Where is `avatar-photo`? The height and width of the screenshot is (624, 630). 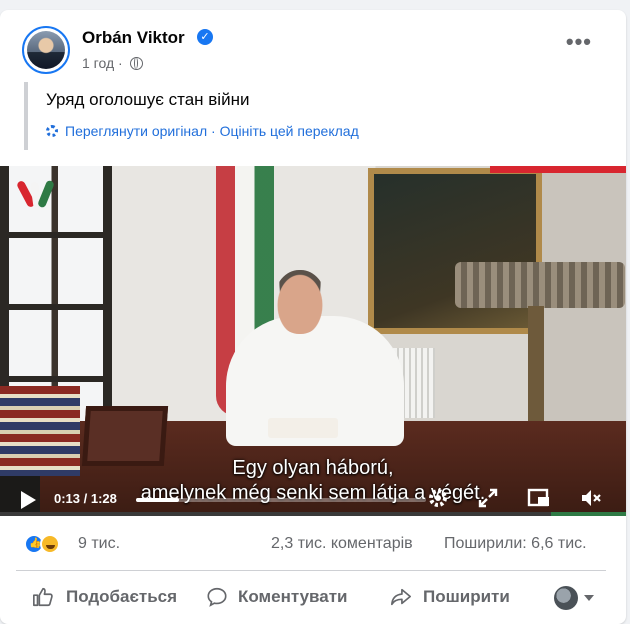 avatar-photo is located at coordinates (46, 50).